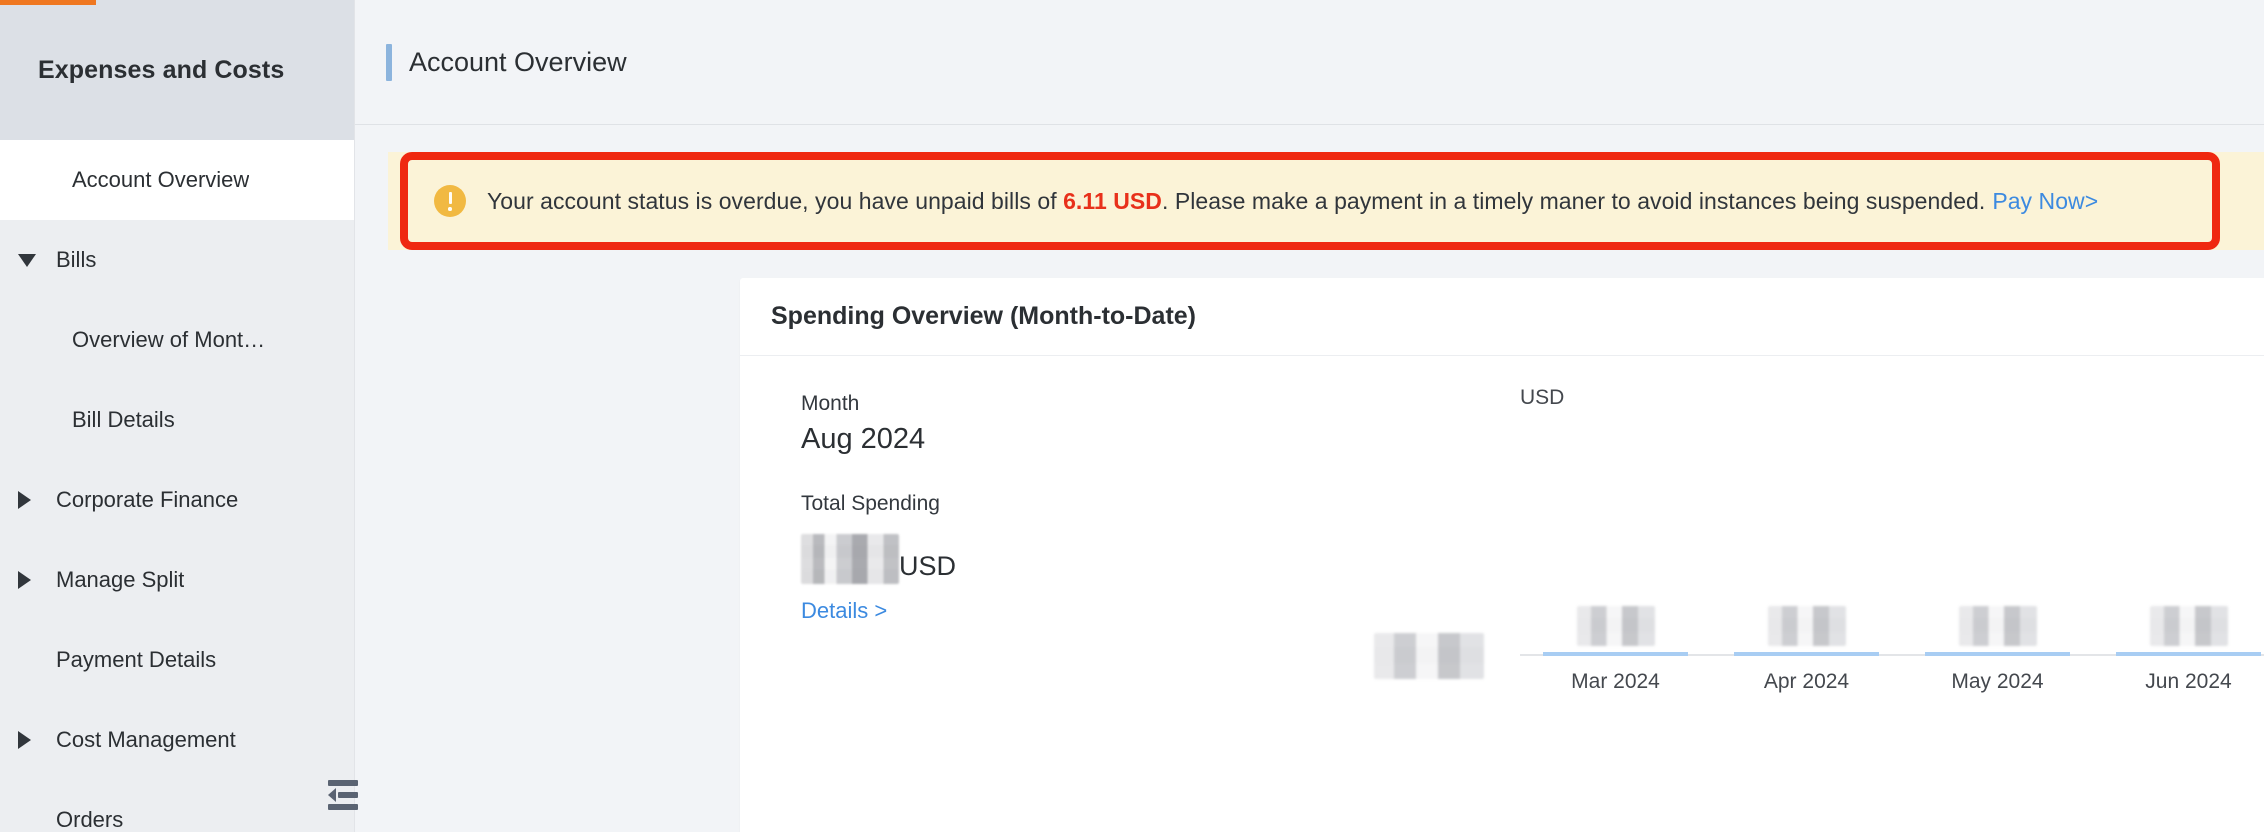 The image size is (2264, 832). I want to click on sidebar-item-payment-details: Payment Details, so click(177, 660).